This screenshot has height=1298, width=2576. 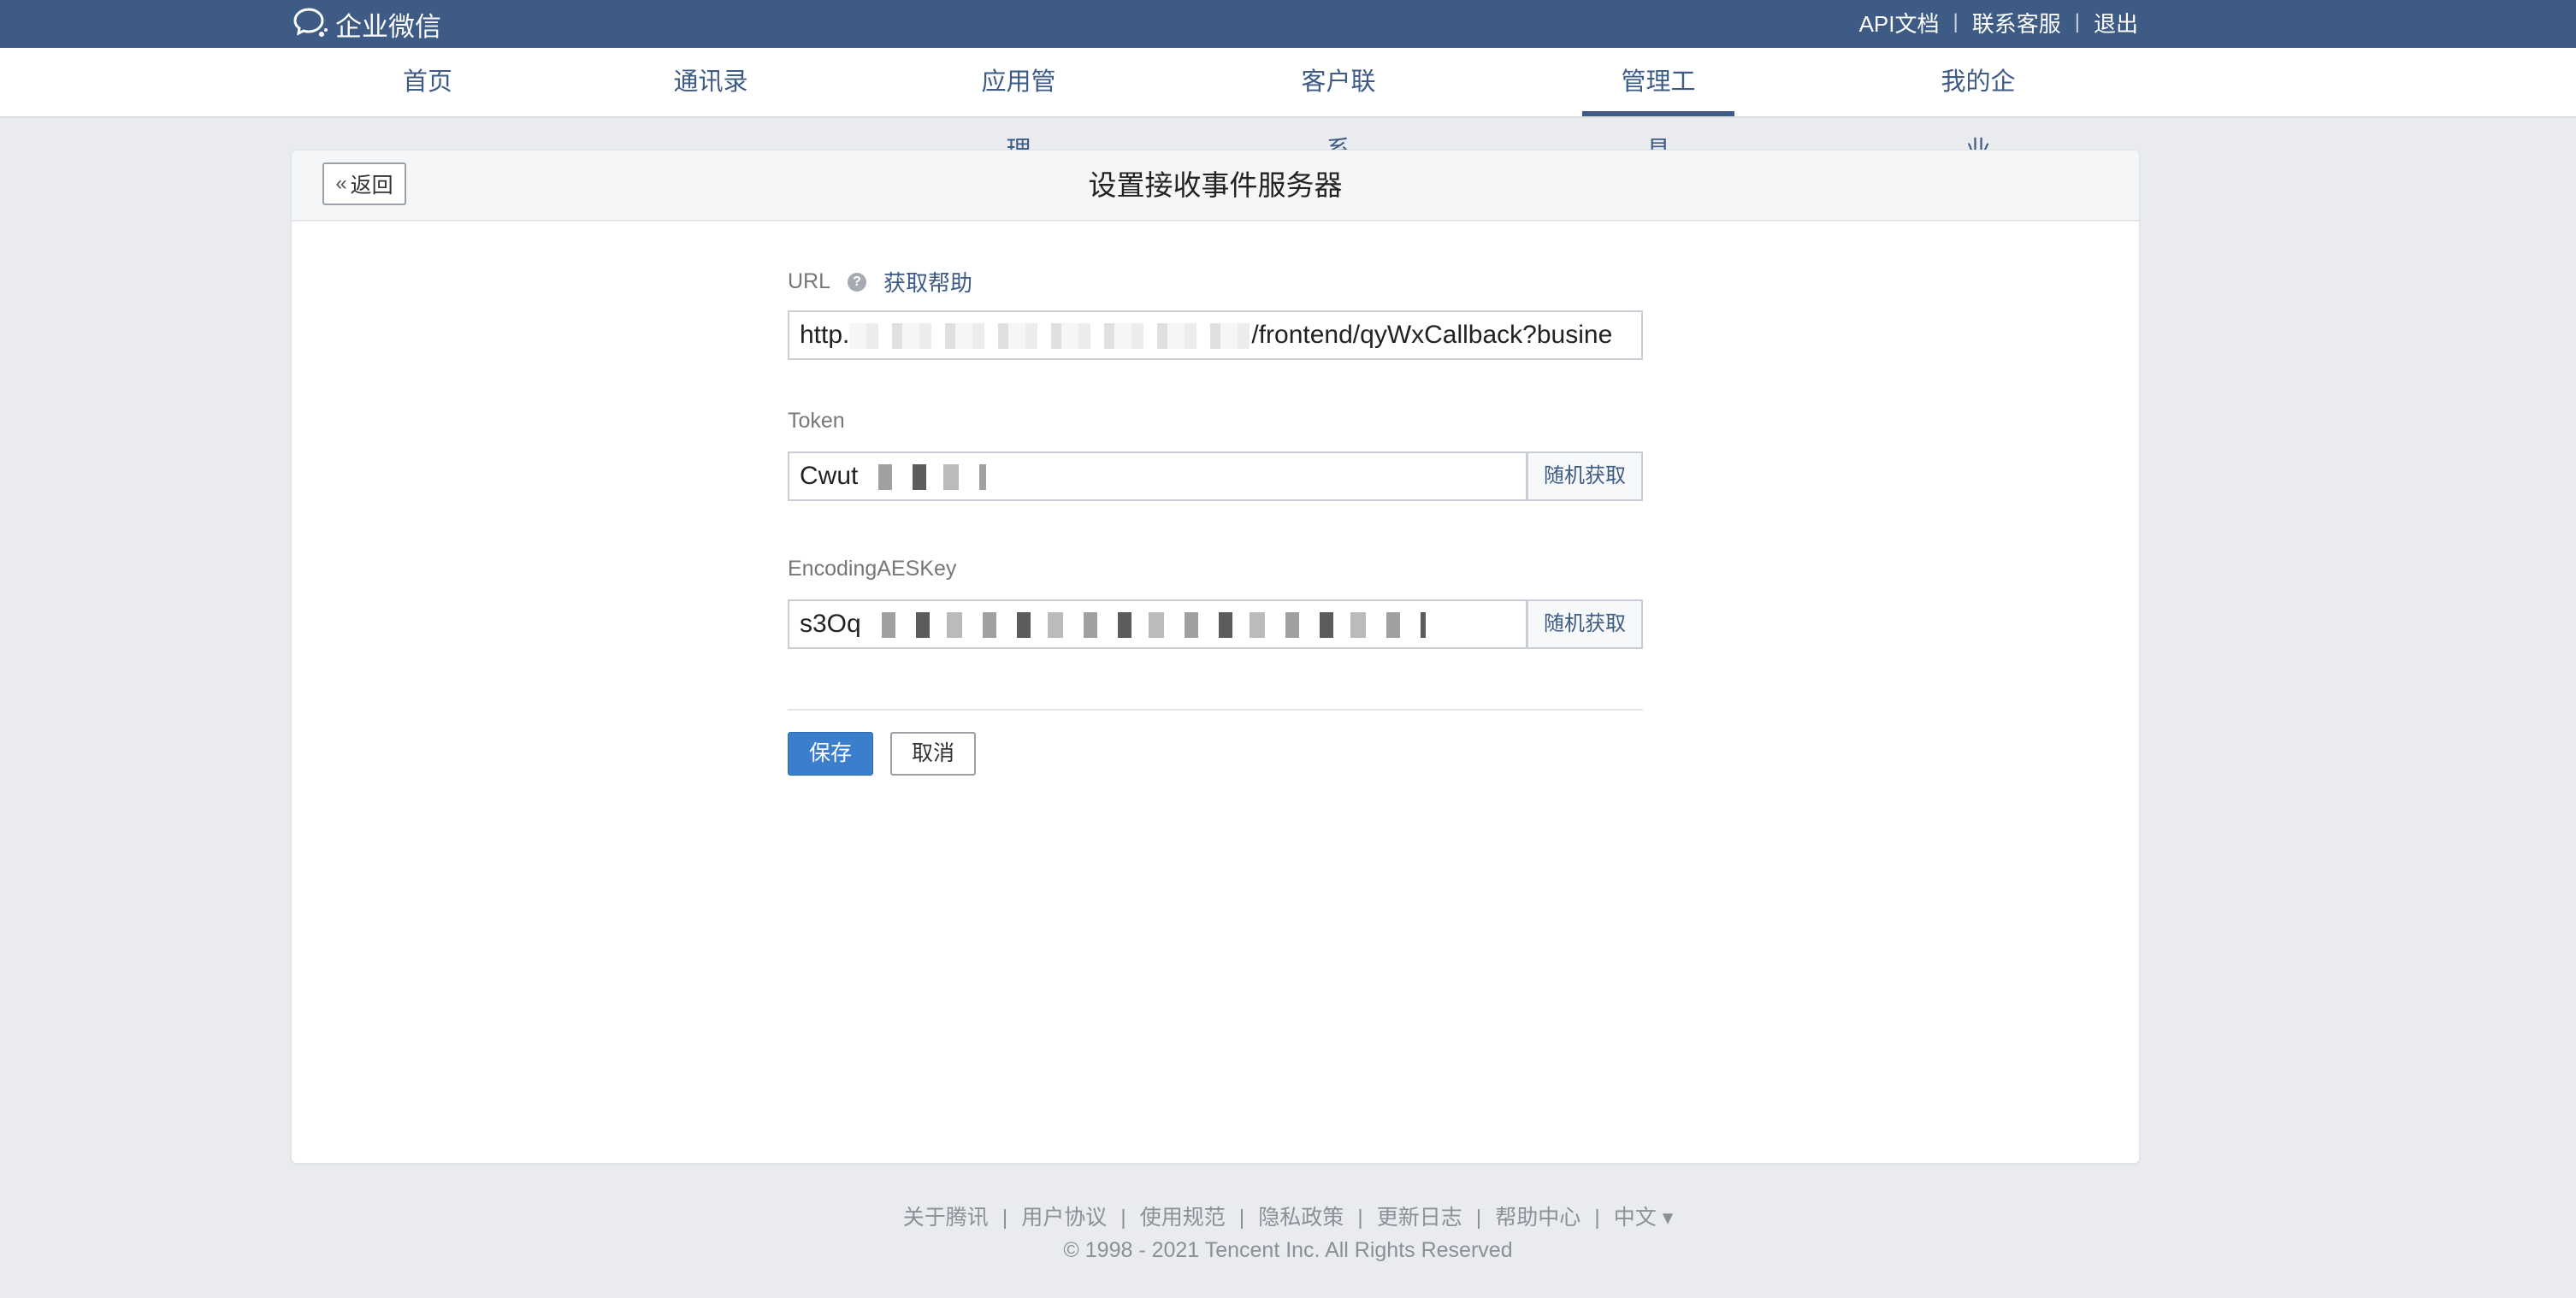 What do you see at coordinates (1157, 476) in the screenshot?
I see `token-input: Cwut` at bounding box center [1157, 476].